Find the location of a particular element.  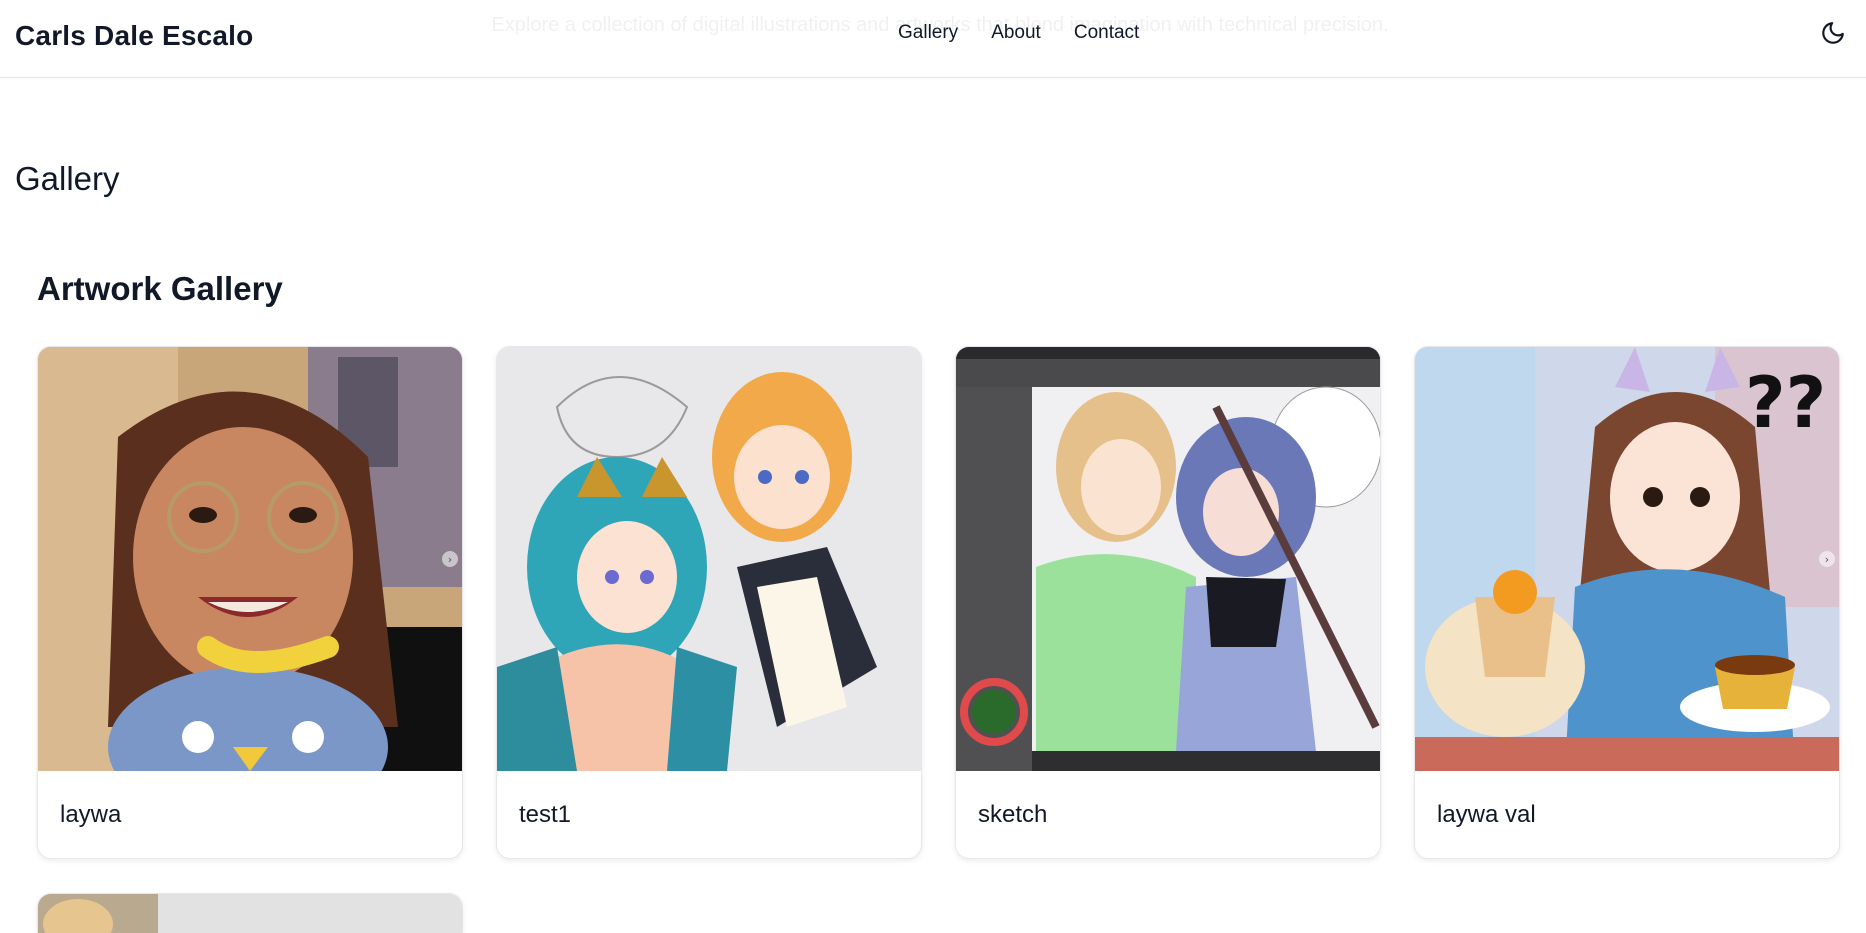

artwork-card: › laywa is located at coordinates (250, 602).